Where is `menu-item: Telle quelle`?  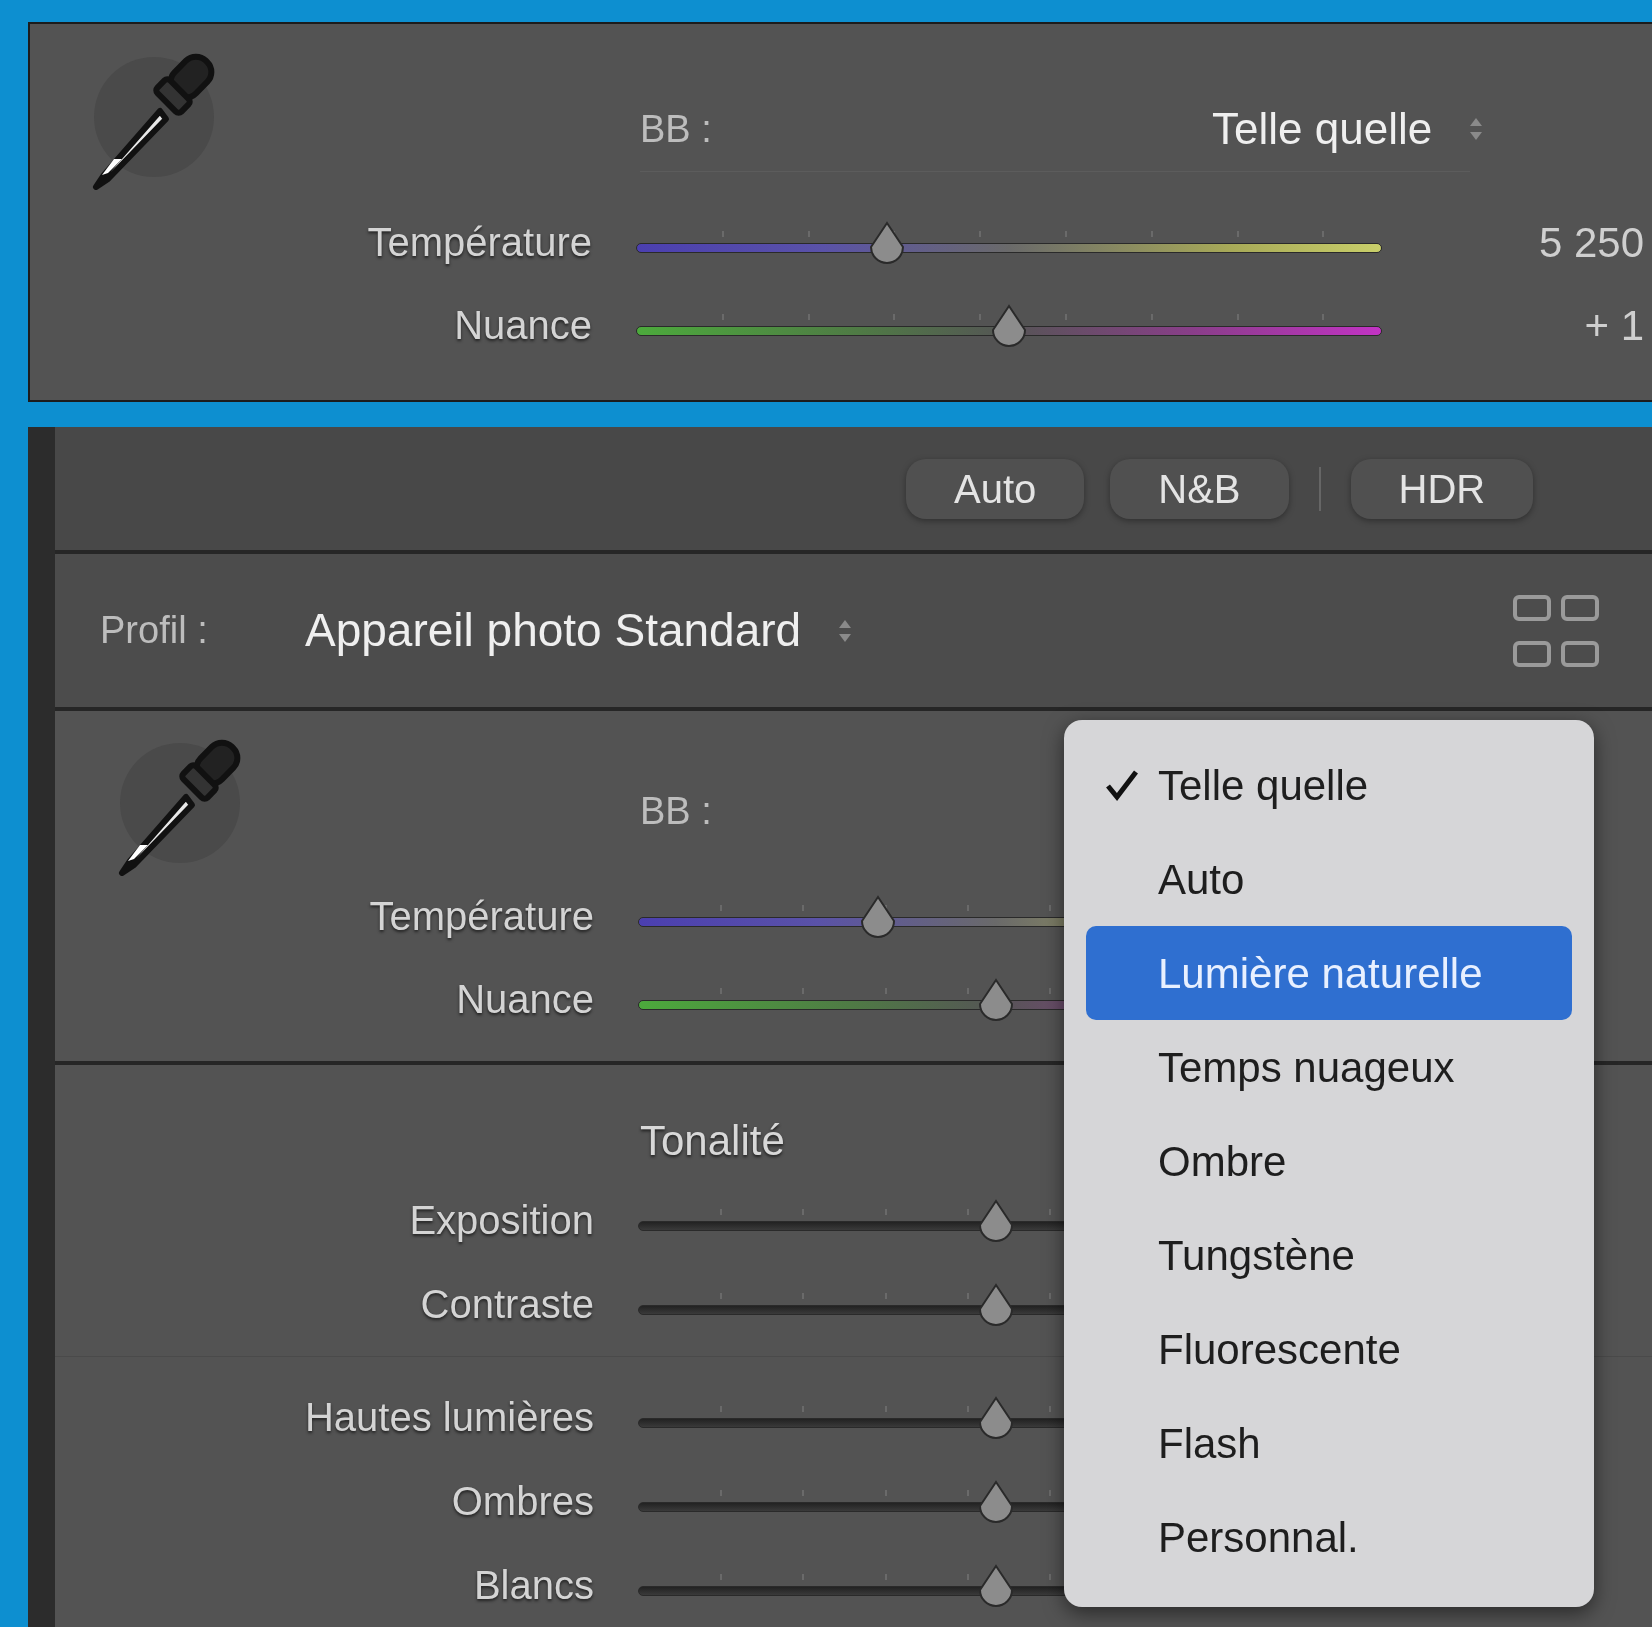
menu-item: Telle quelle is located at coordinates (1329, 785).